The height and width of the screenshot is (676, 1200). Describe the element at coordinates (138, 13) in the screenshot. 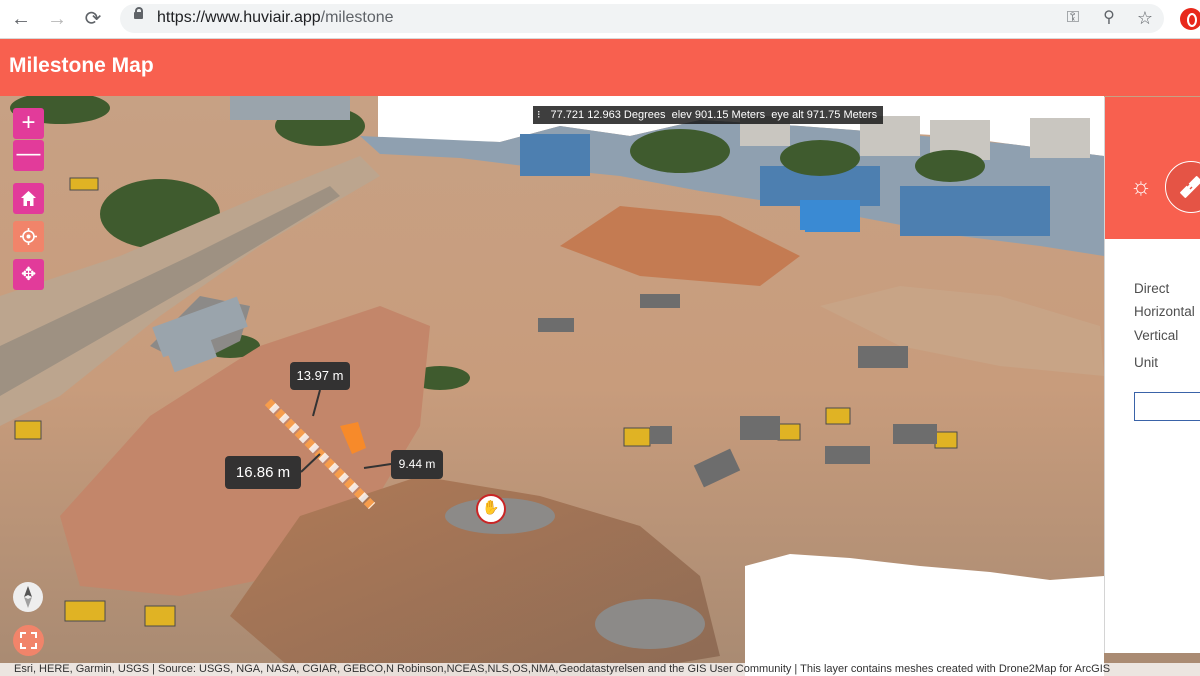

I see `lock-icon` at that location.